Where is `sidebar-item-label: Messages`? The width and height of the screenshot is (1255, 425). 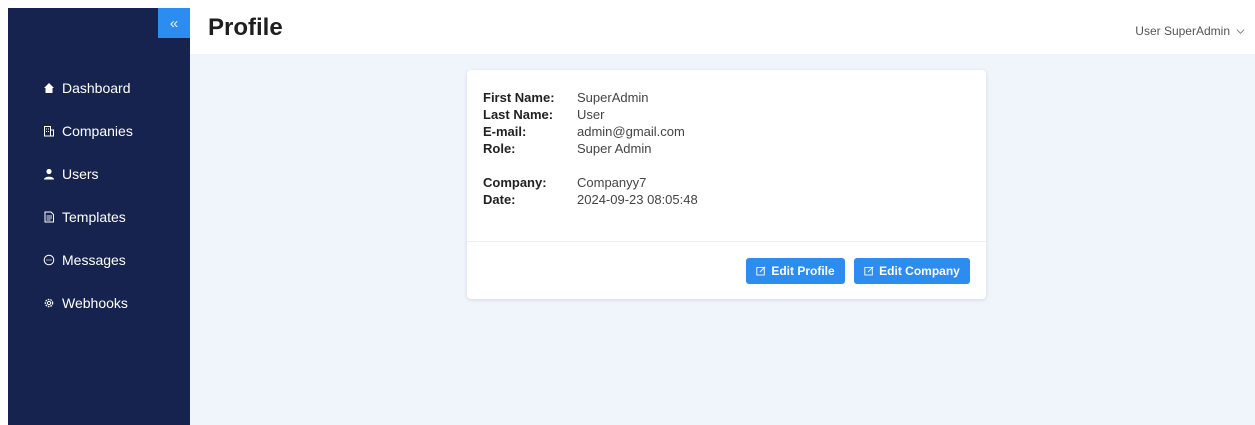 sidebar-item-label: Messages is located at coordinates (94, 259).